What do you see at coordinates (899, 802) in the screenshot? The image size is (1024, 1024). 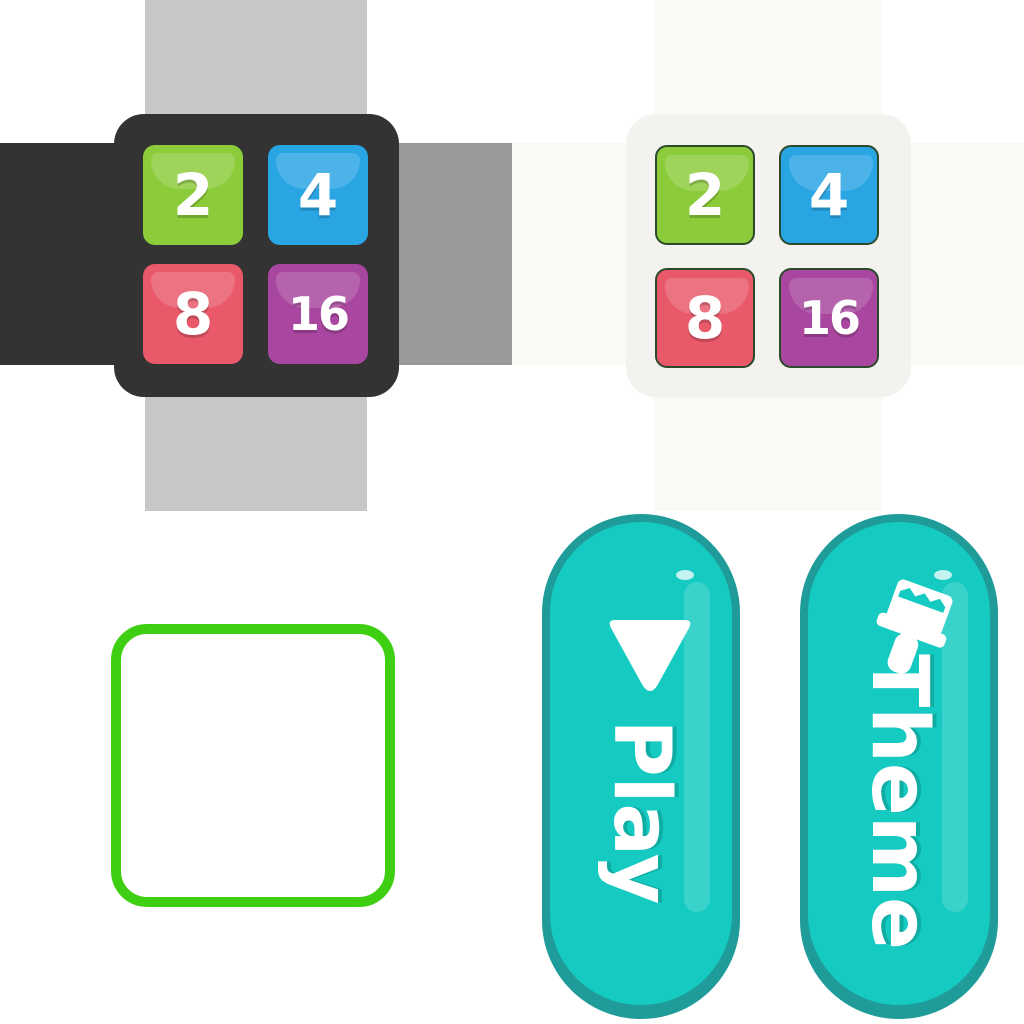 I see `theme-label: Theme` at bounding box center [899, 802].